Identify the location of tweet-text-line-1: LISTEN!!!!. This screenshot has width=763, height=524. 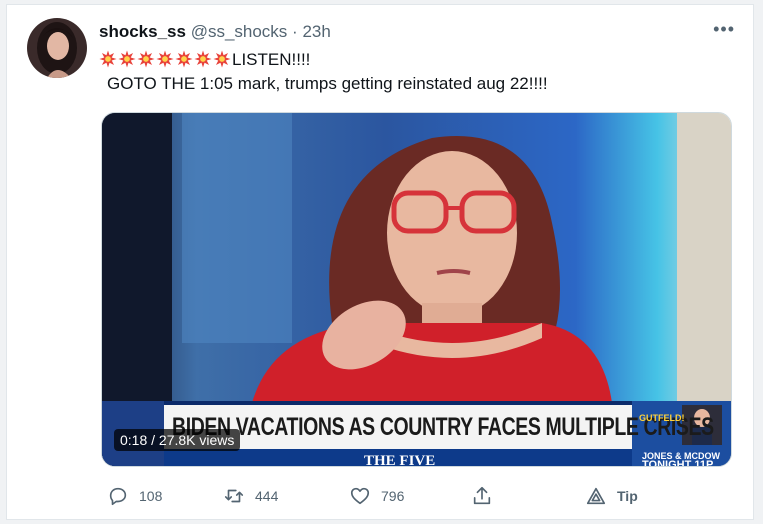
(323, 60).